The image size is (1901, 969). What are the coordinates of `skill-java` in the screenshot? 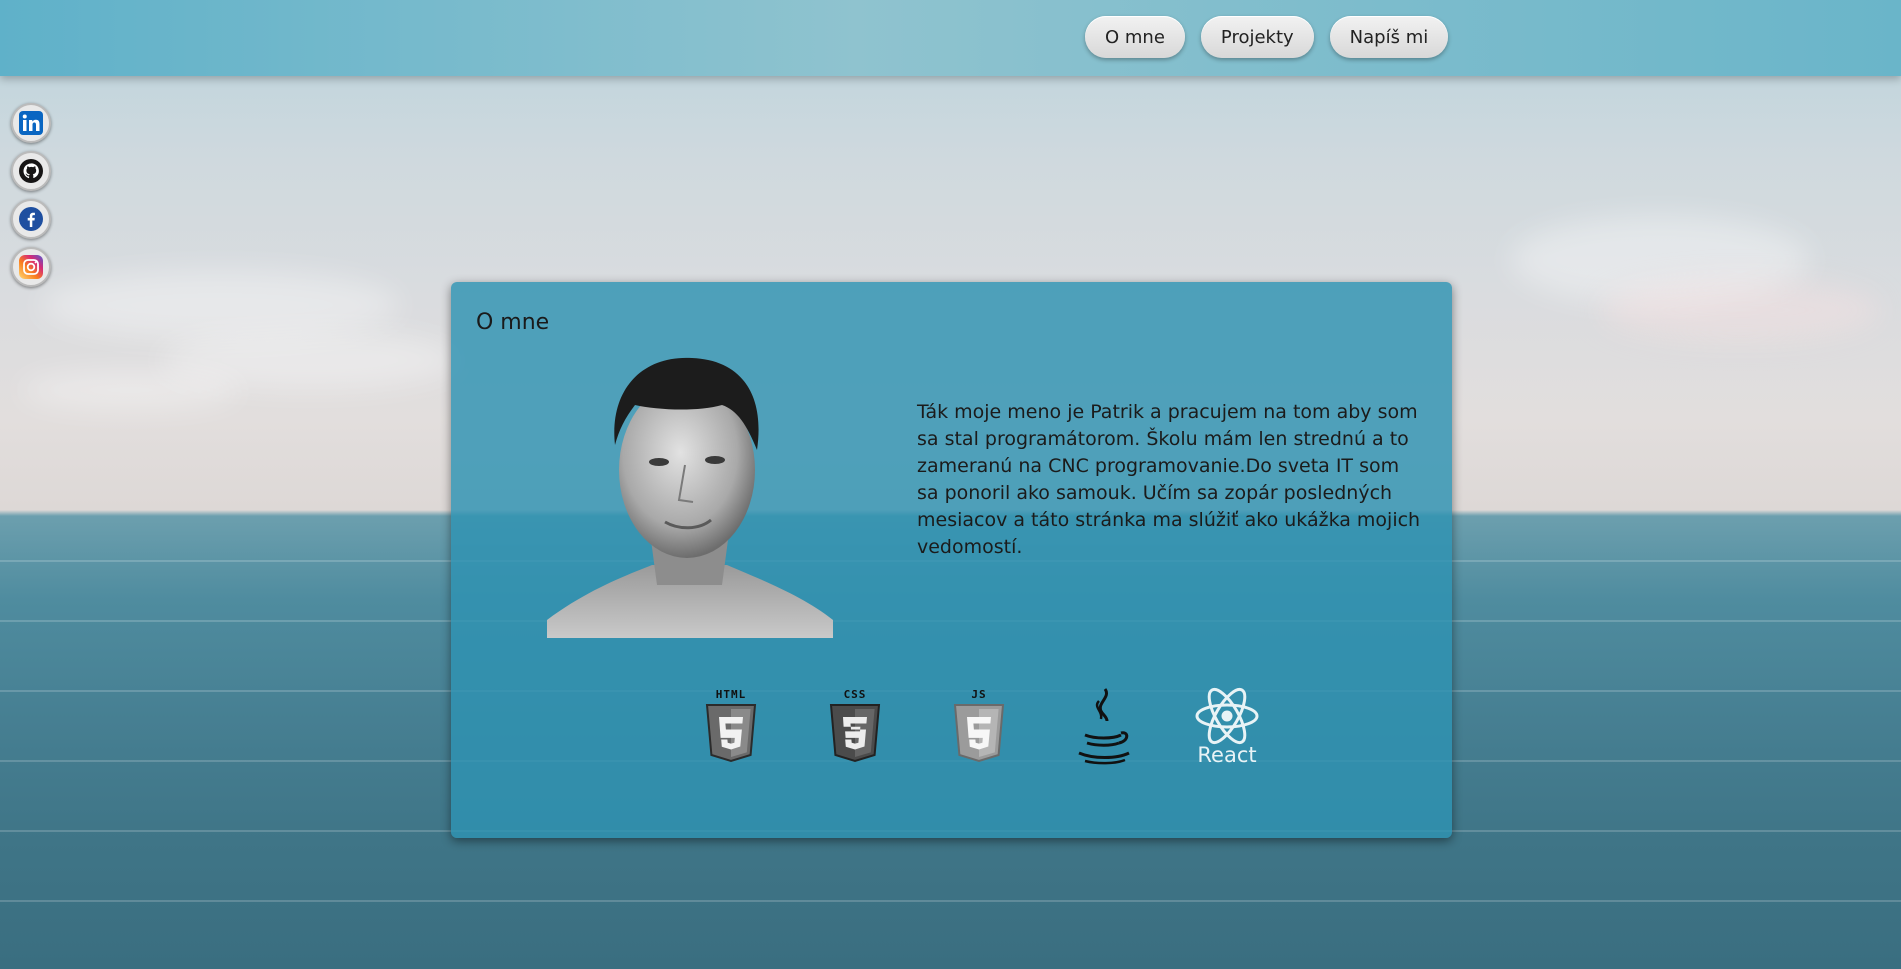 It's located at (1103, 727).